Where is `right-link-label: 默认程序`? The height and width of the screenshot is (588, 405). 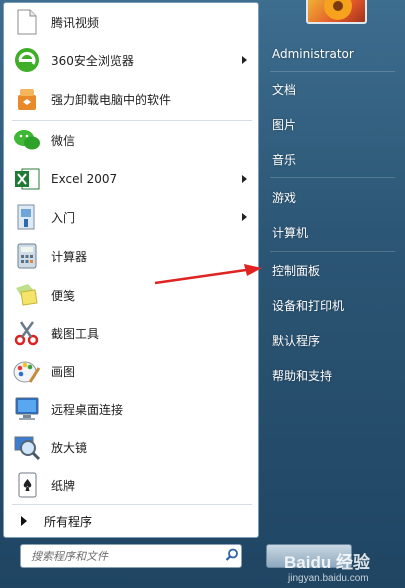
right-link-label: 默认程序 is located at coordinates (296, 340).